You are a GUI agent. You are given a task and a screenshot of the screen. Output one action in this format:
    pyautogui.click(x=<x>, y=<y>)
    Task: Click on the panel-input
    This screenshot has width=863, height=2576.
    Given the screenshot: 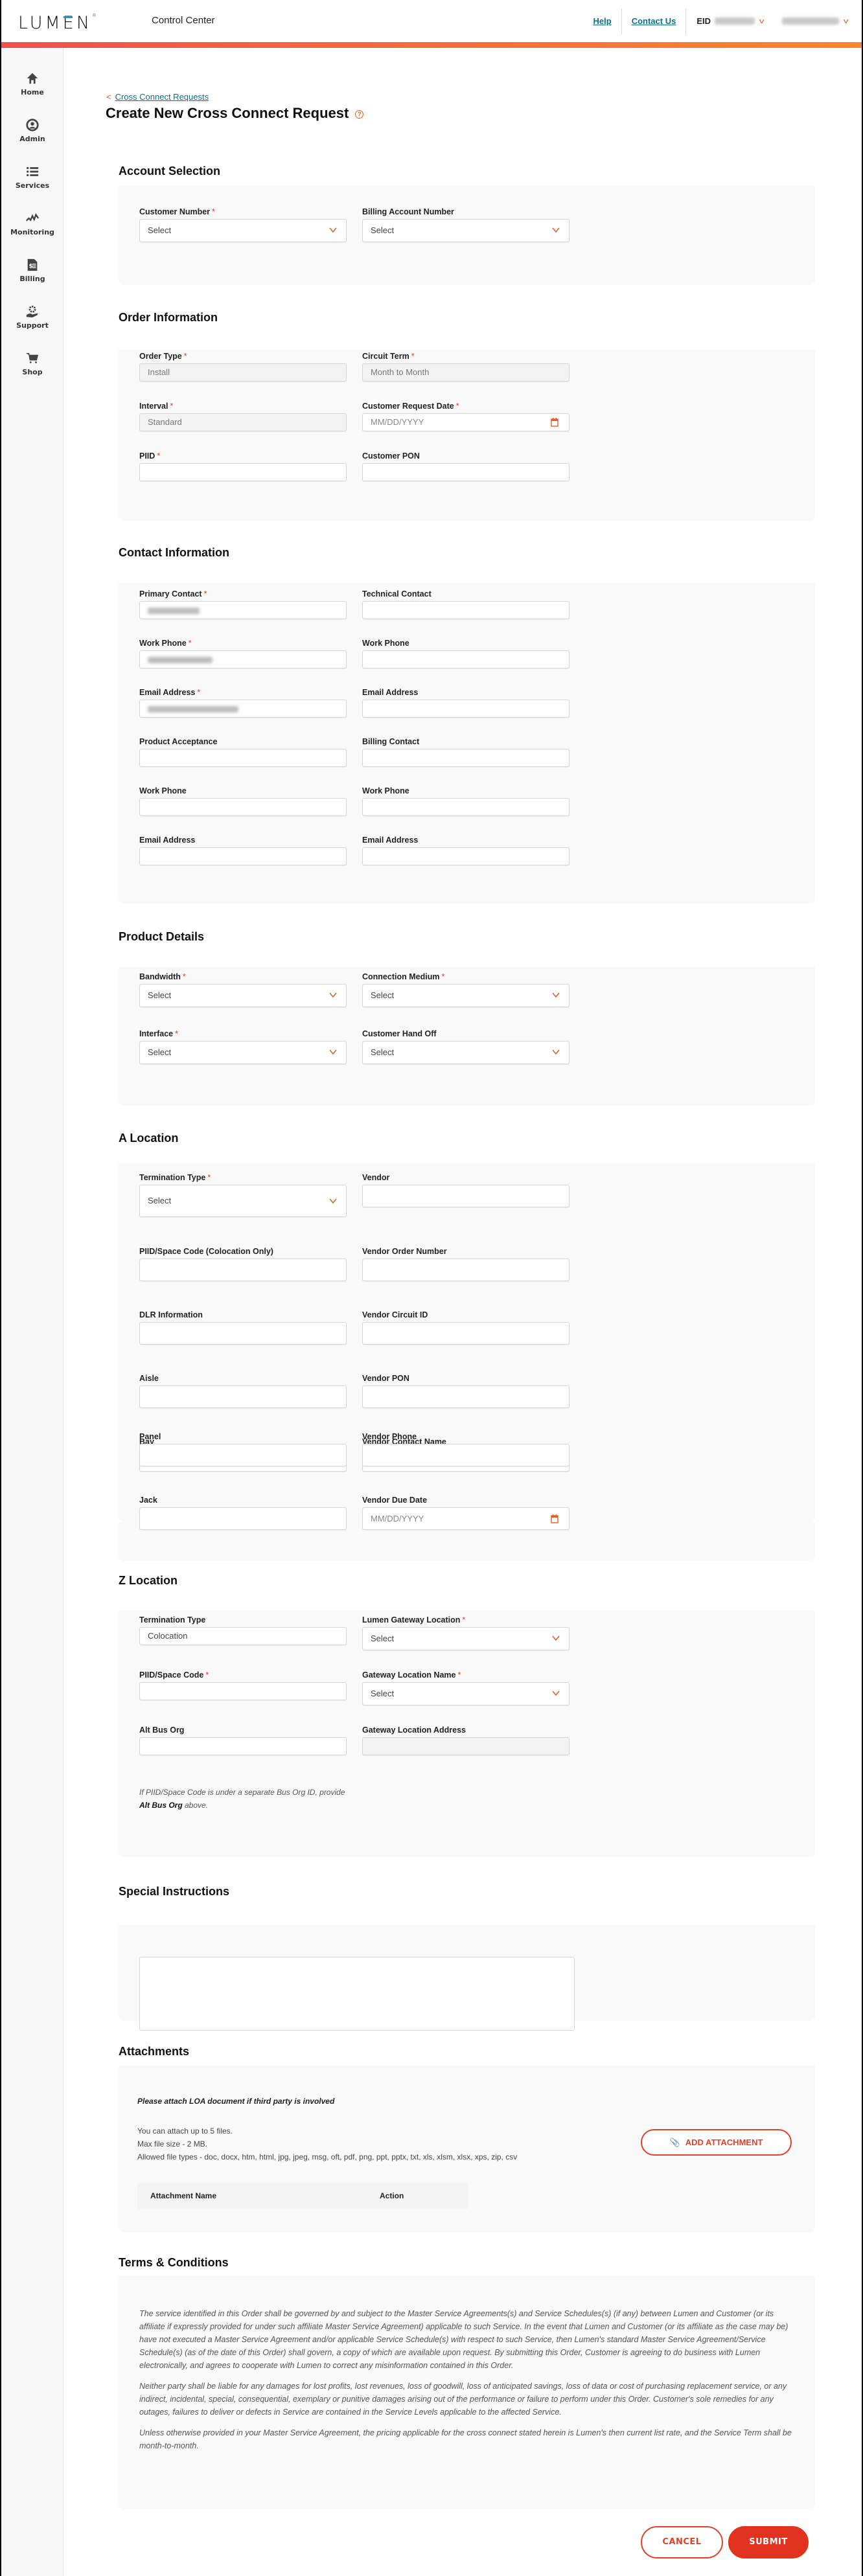 What is the action you would take?
    pyautogui.click(x=243, y=1455)
    